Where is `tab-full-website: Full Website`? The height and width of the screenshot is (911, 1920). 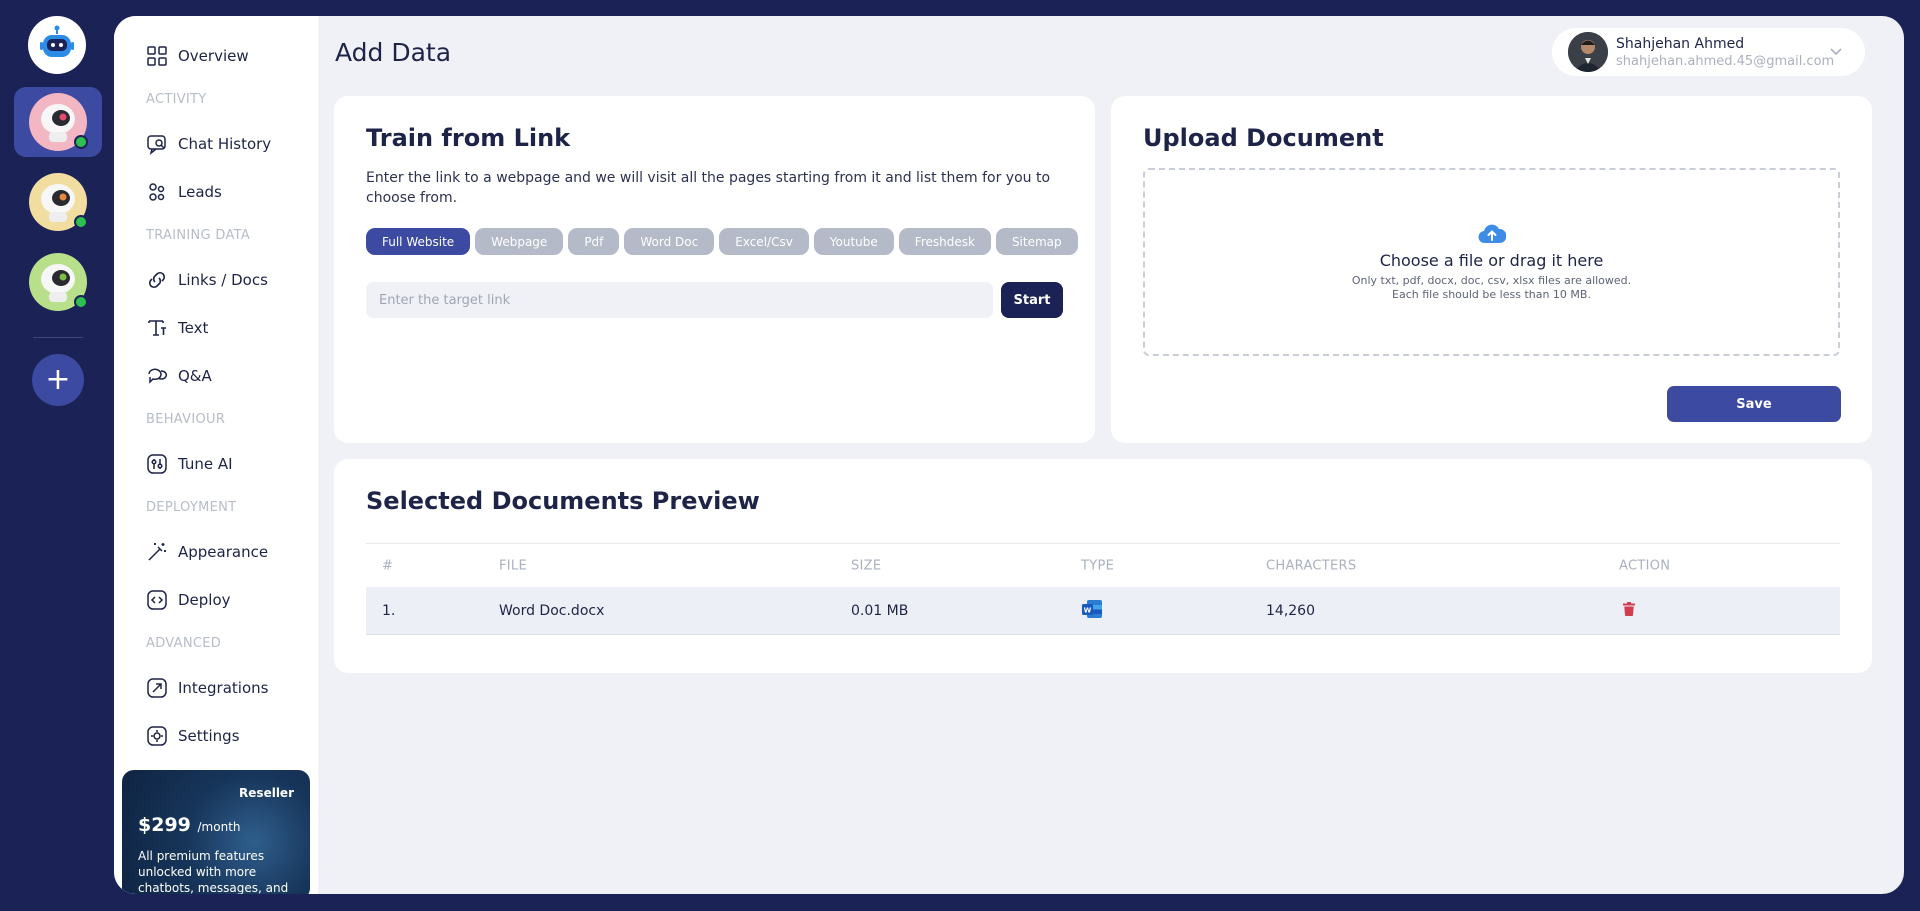 tab-full-website: Full Website is located at coordinates (418, 241).